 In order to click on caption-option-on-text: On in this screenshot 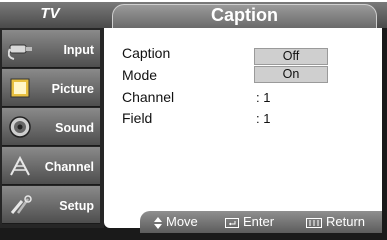, I will do `click(291, 74)`.